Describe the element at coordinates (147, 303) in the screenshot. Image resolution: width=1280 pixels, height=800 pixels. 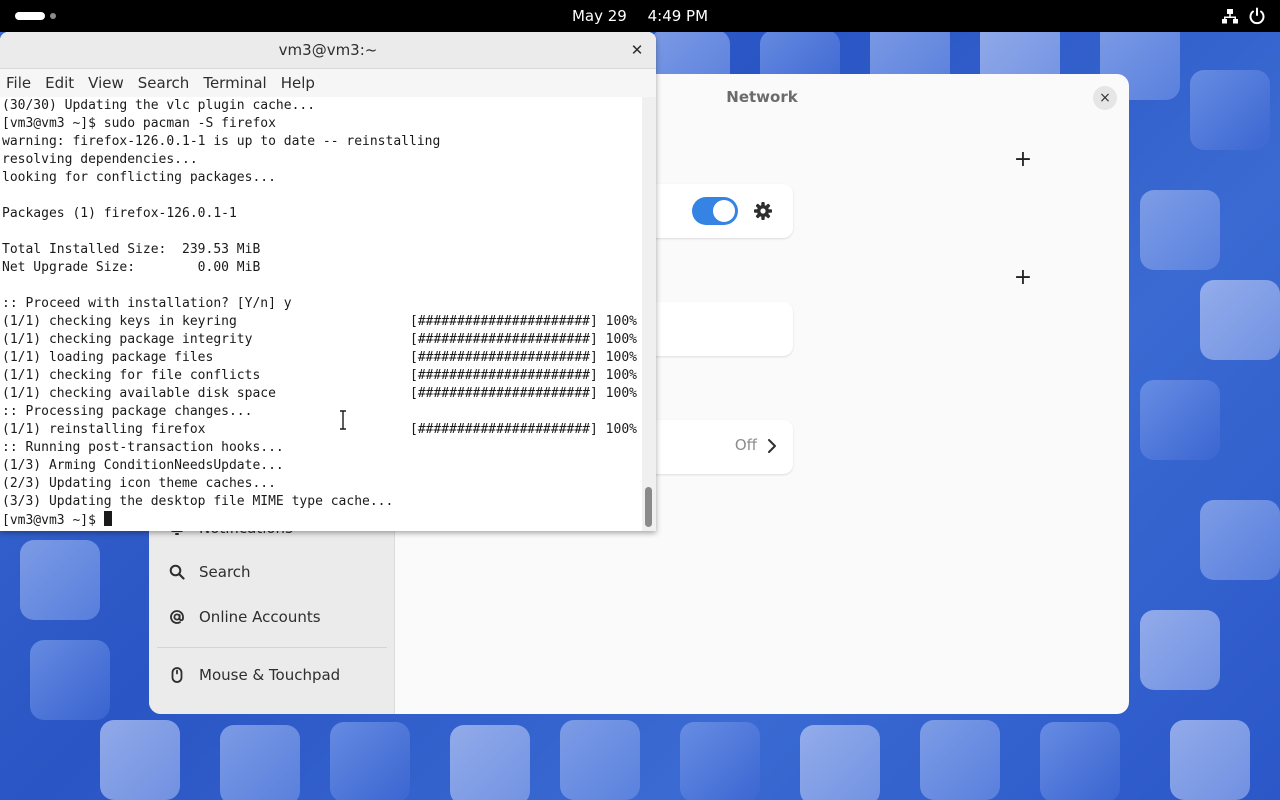
I see `terminal-line: :: Proceed with installation? [Y/n] y` at that location.